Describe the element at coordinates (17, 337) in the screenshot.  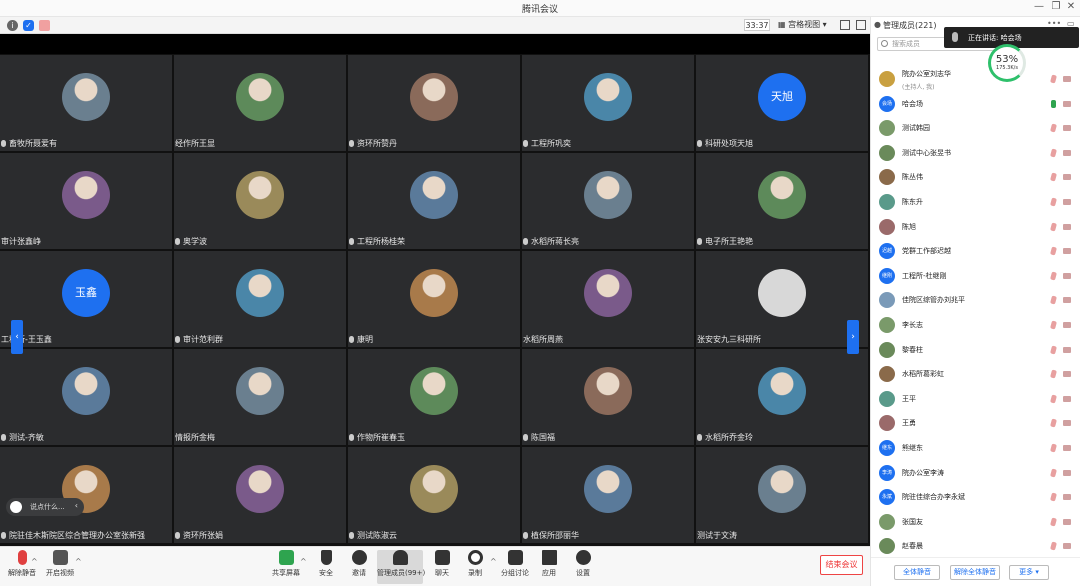
I see `prev-page-arrow-icon: ‹` at that location.